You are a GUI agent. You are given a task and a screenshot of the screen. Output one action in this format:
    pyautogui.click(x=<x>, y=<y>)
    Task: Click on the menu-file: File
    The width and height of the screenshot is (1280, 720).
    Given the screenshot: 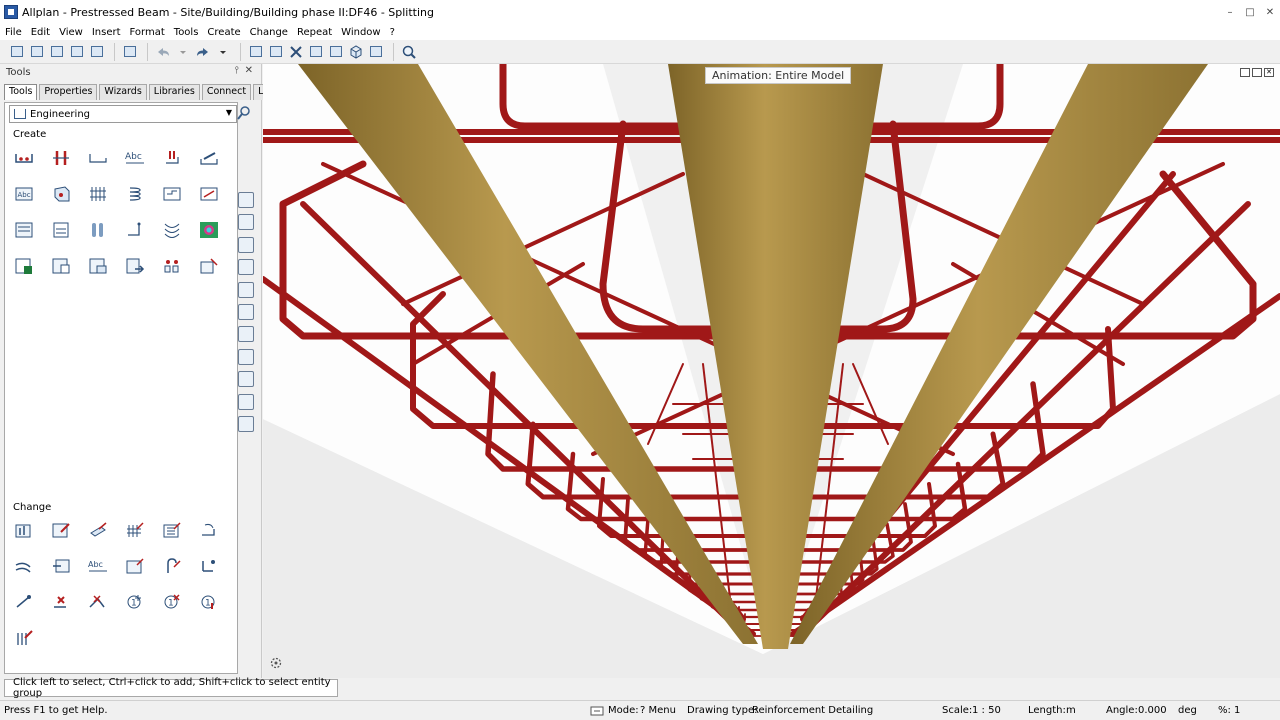 What is the action you would take?
    pyautogui.click(x=13, y=32)
    